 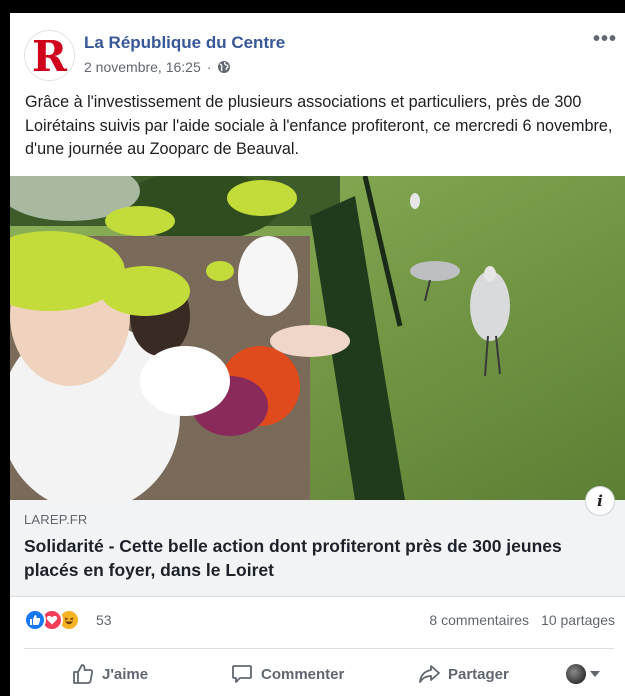 What do you see at coordinates (595, 674) in the screenshot?
I see `chevron-down-icon` at bounding box center [595, 674].